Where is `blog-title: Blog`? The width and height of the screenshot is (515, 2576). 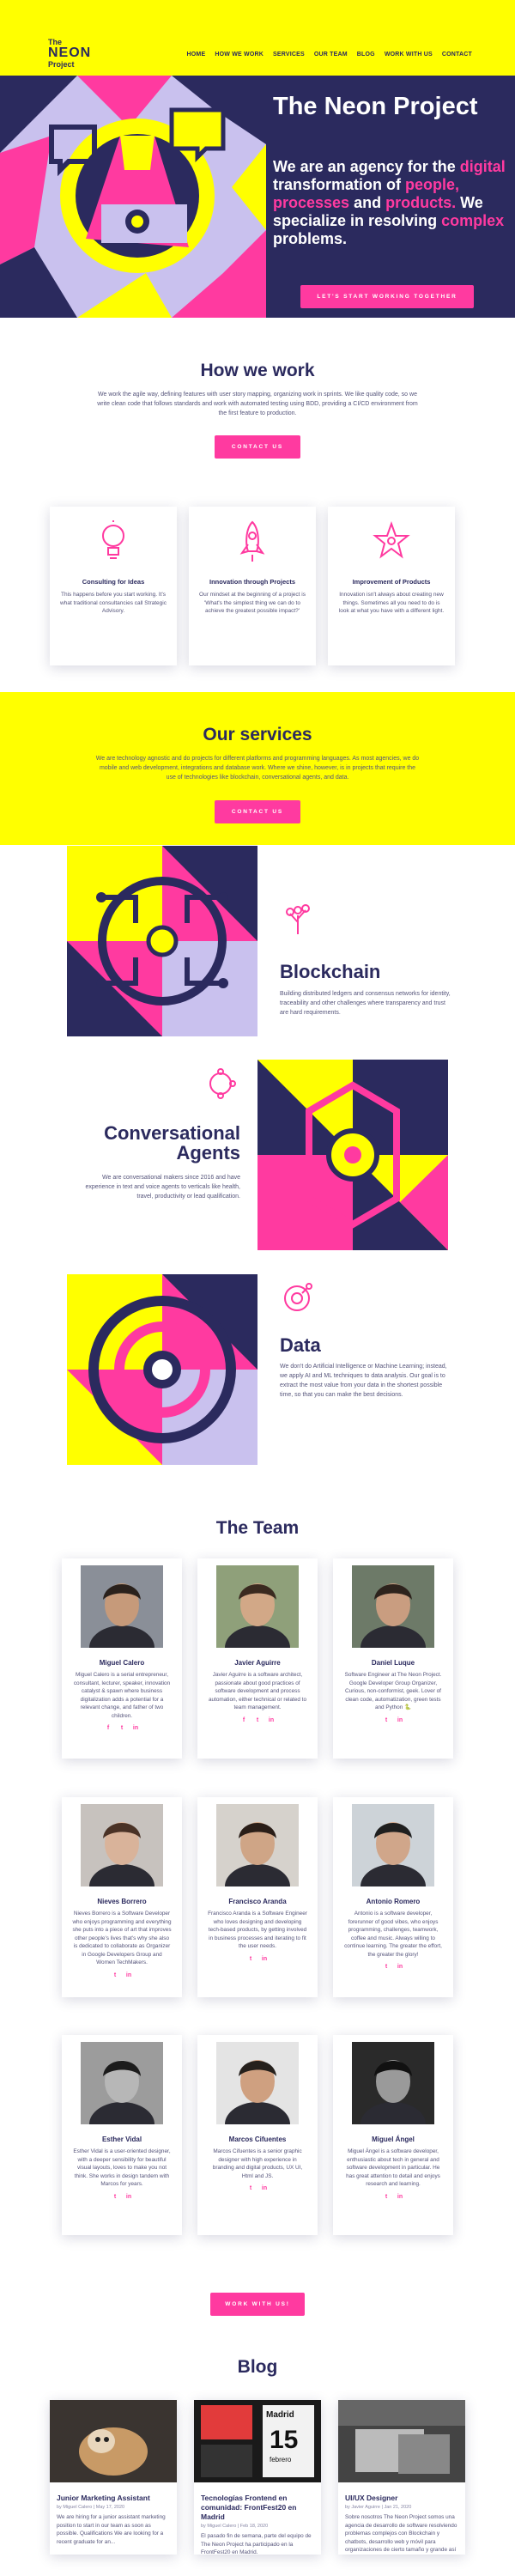
blog-title: Blog is located at coordinates (257, 2367).